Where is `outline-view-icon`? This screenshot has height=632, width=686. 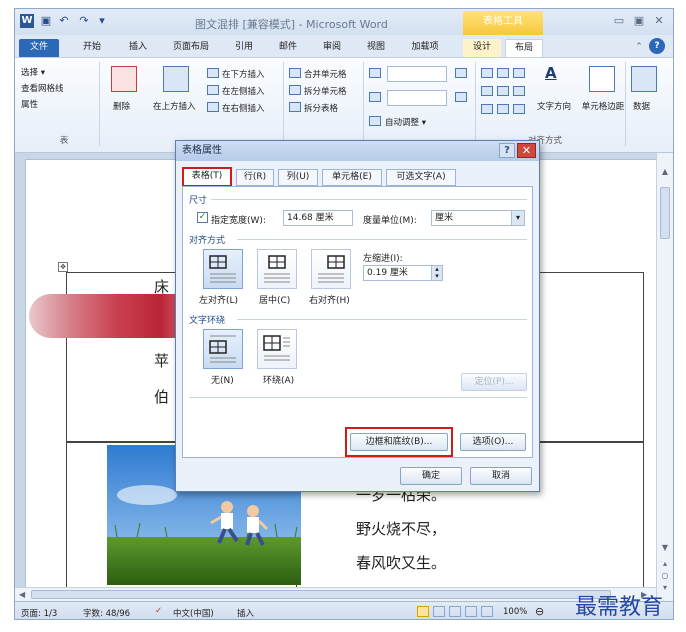
outline-view-icon is located at coordinates (471, 611).